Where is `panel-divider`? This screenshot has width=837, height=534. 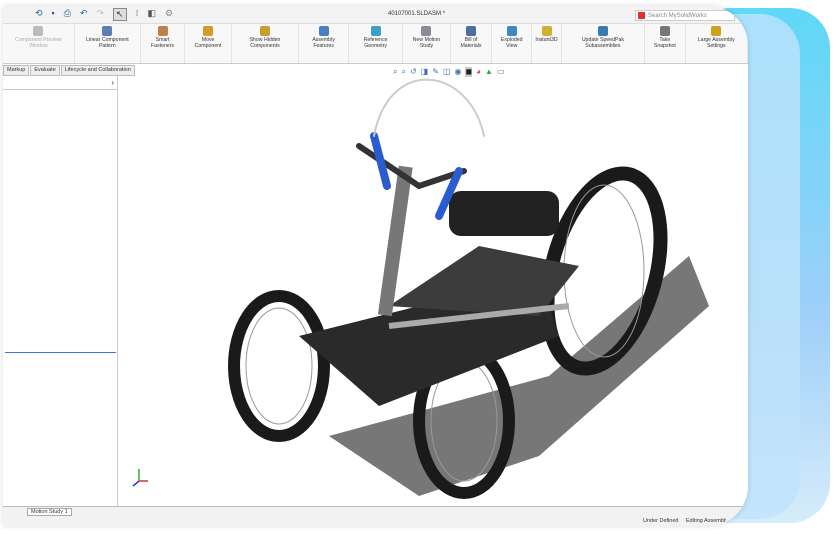 panel-divider is located at coordinates (60, 352).